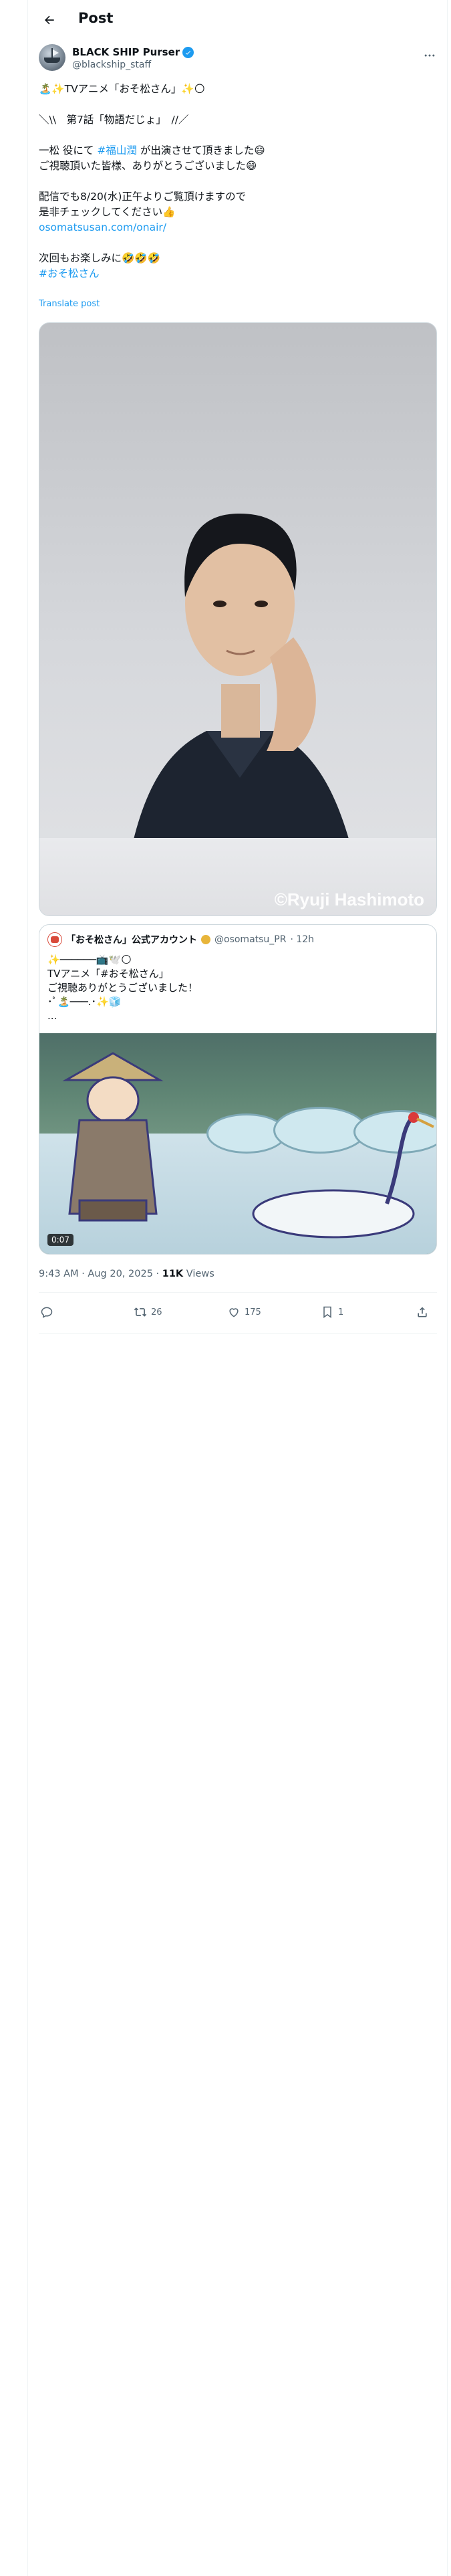 Image resolution: width=451 pixels, height=2576 pixels. Describe the element at coordinates (349, 899) in the screenshot. I see `photo-watermark: ©Ryuji Hashimoto` at that location.